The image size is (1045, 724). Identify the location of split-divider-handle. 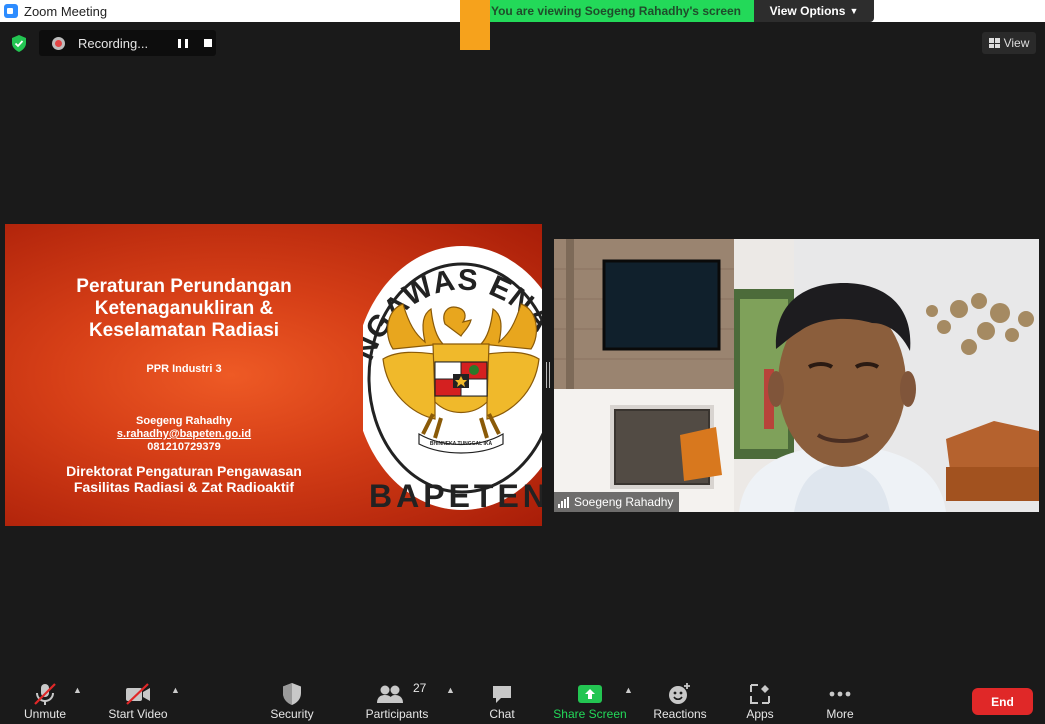
(548, 375).